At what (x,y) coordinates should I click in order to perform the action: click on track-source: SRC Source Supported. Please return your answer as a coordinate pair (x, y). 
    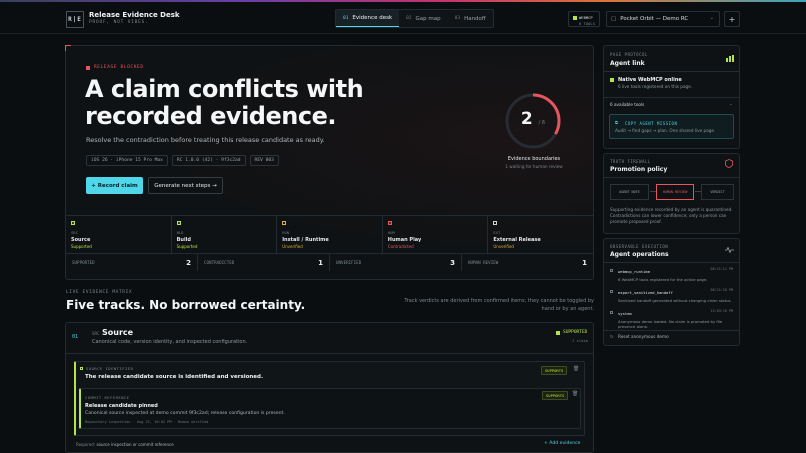
    Looking at the image, I should click on (119, 234).